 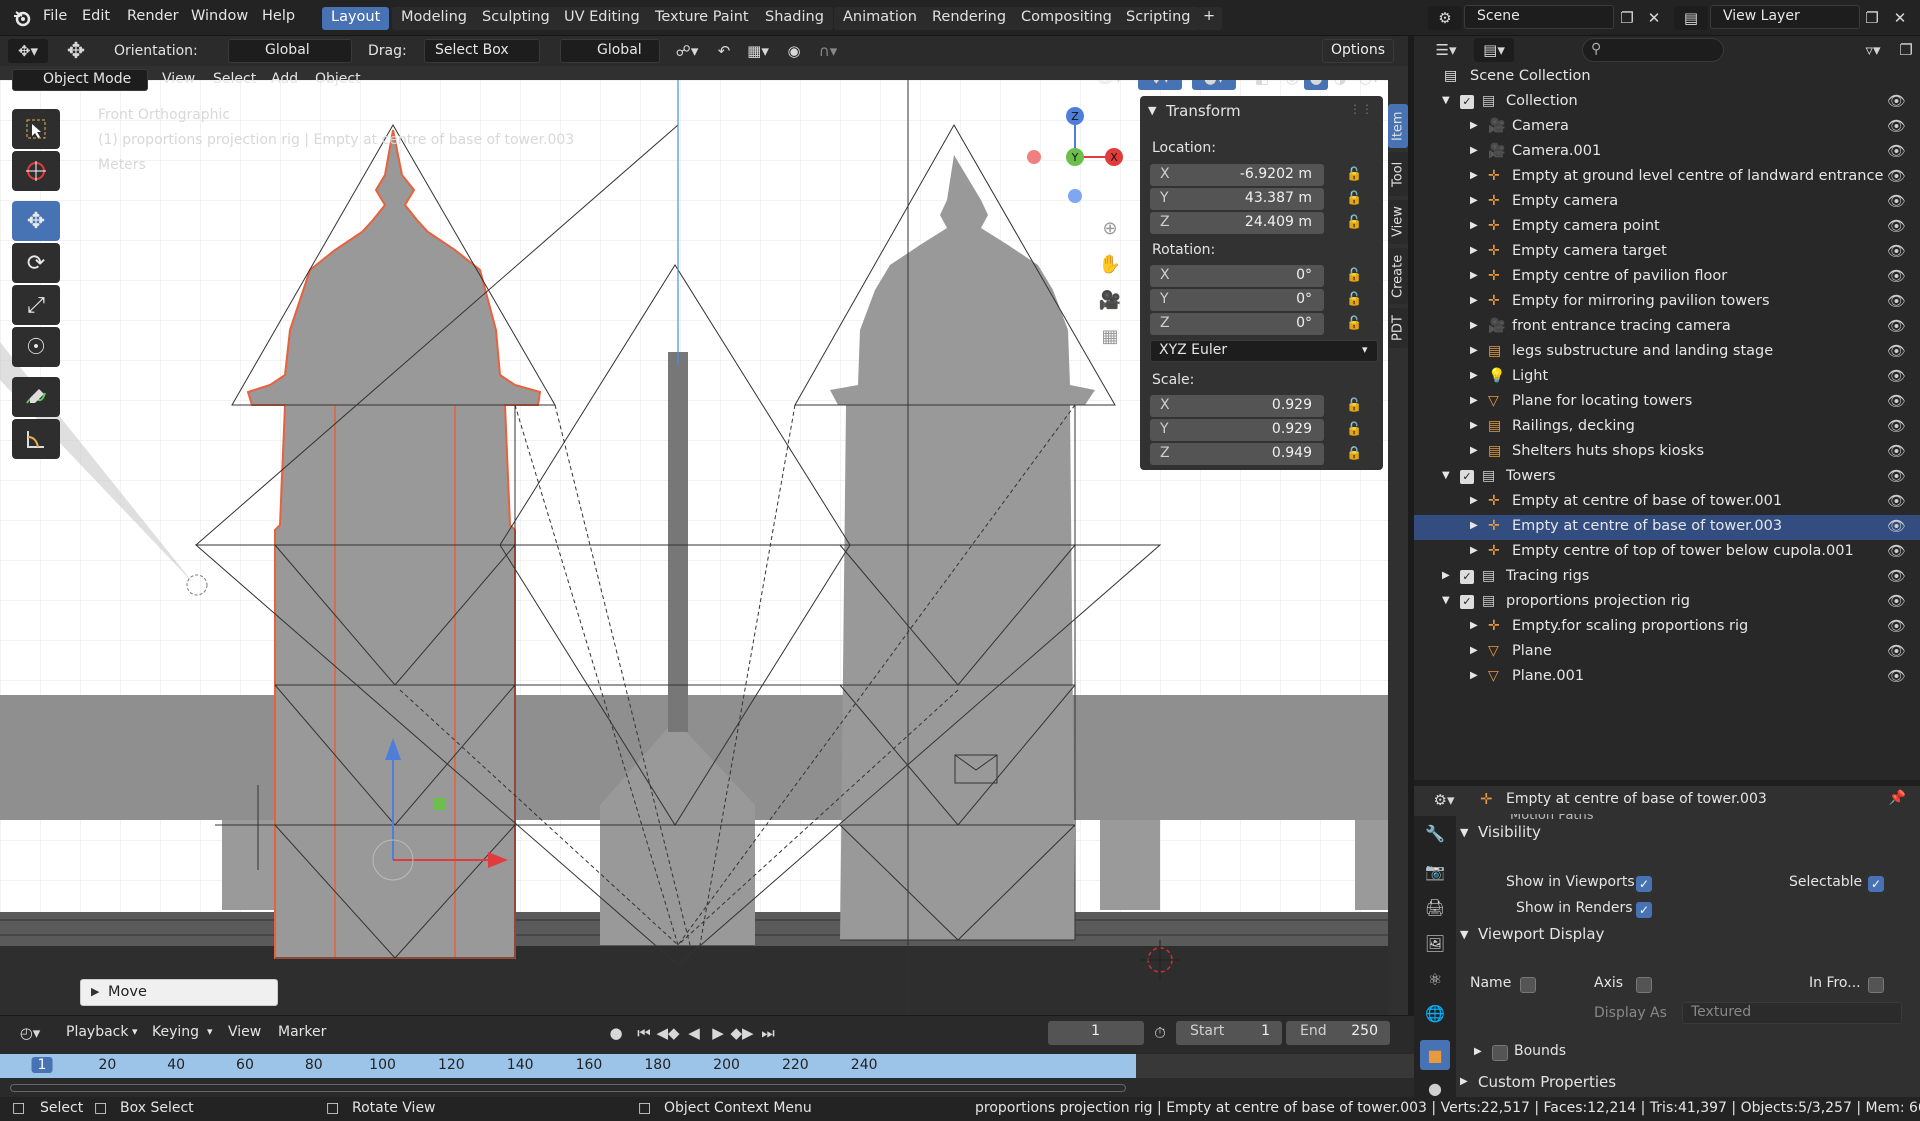 I want to click on outliner-row: ▶ ▤ Railings, decking 👁, so click(x=1667, y=427).